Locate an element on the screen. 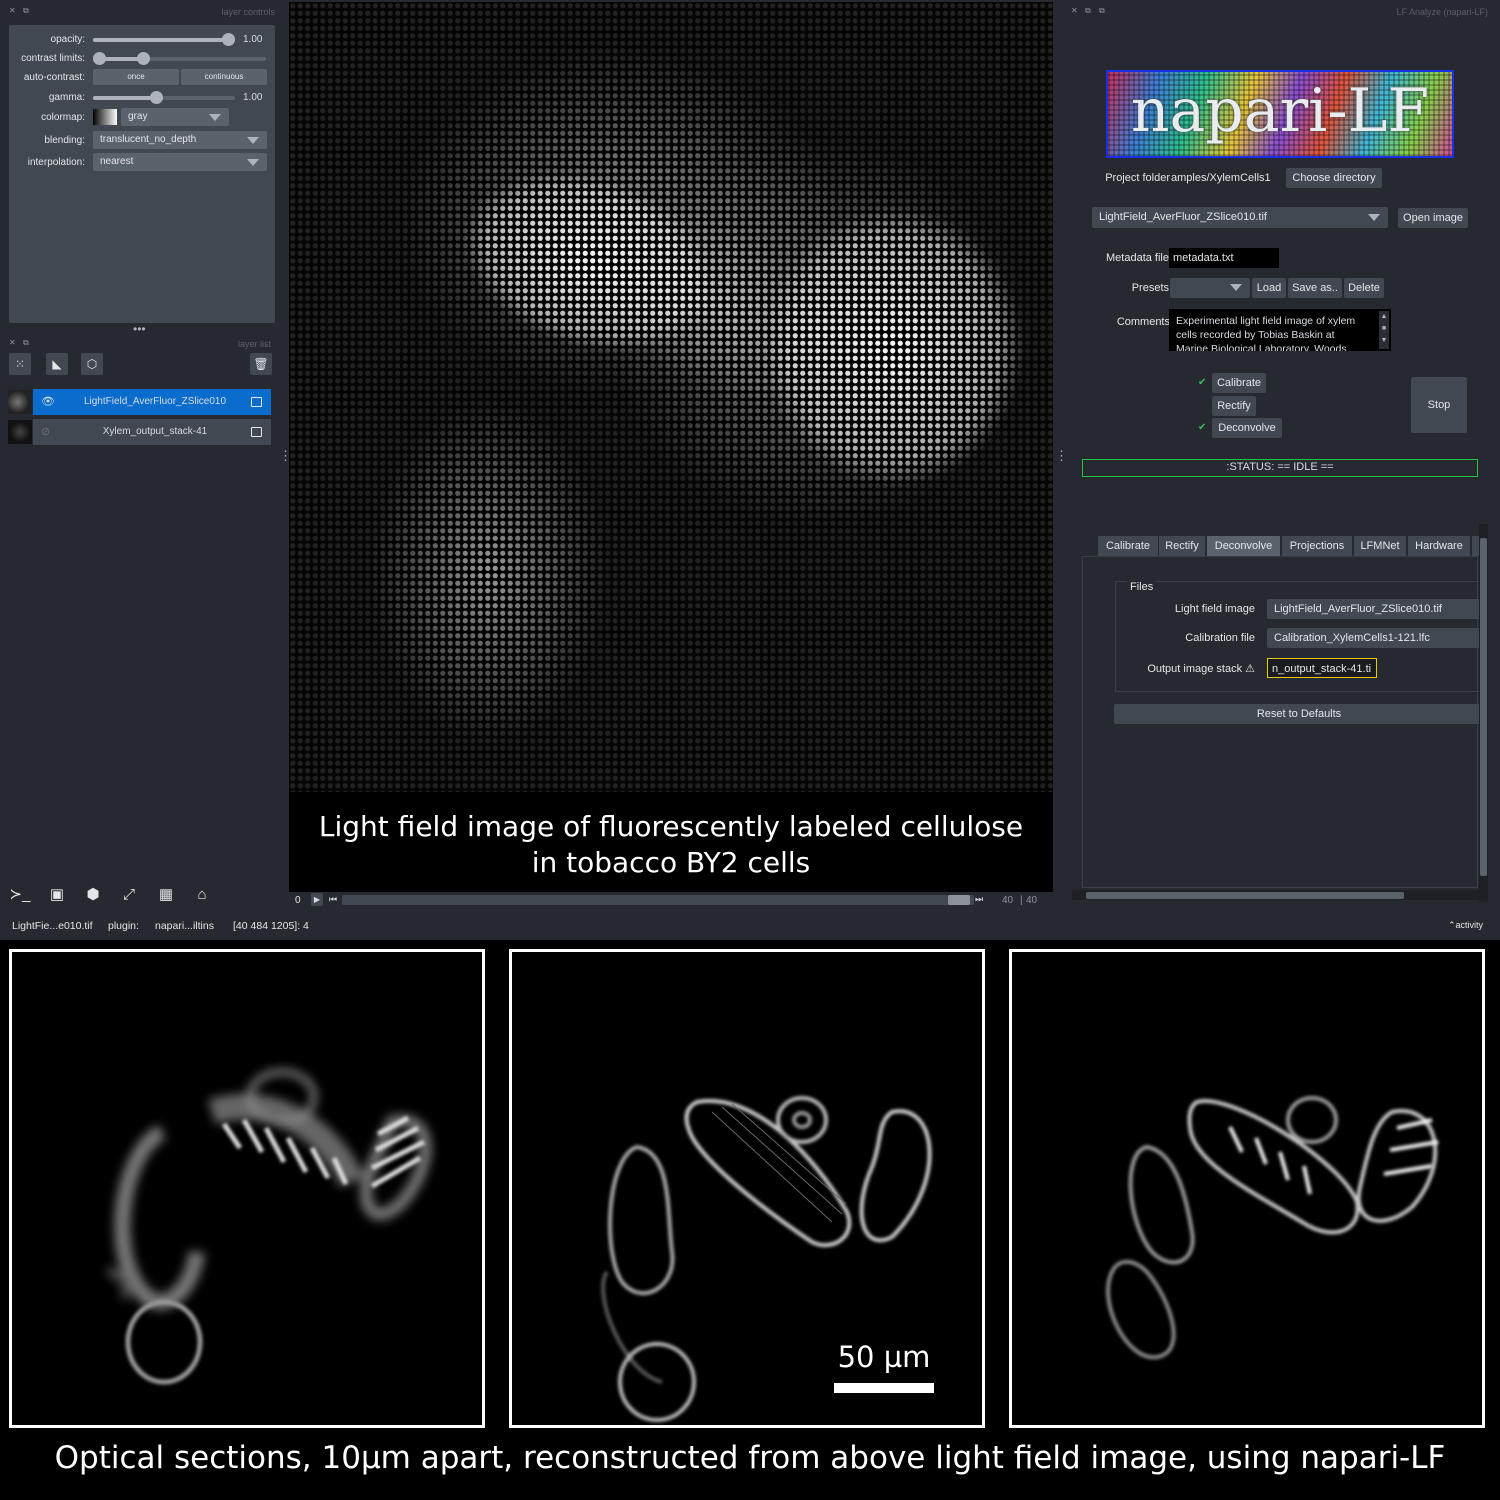 The width and height of the screenshot is (1500, 1500). 2d-3d-icon: ▣ is located at coordinates (57, 895).